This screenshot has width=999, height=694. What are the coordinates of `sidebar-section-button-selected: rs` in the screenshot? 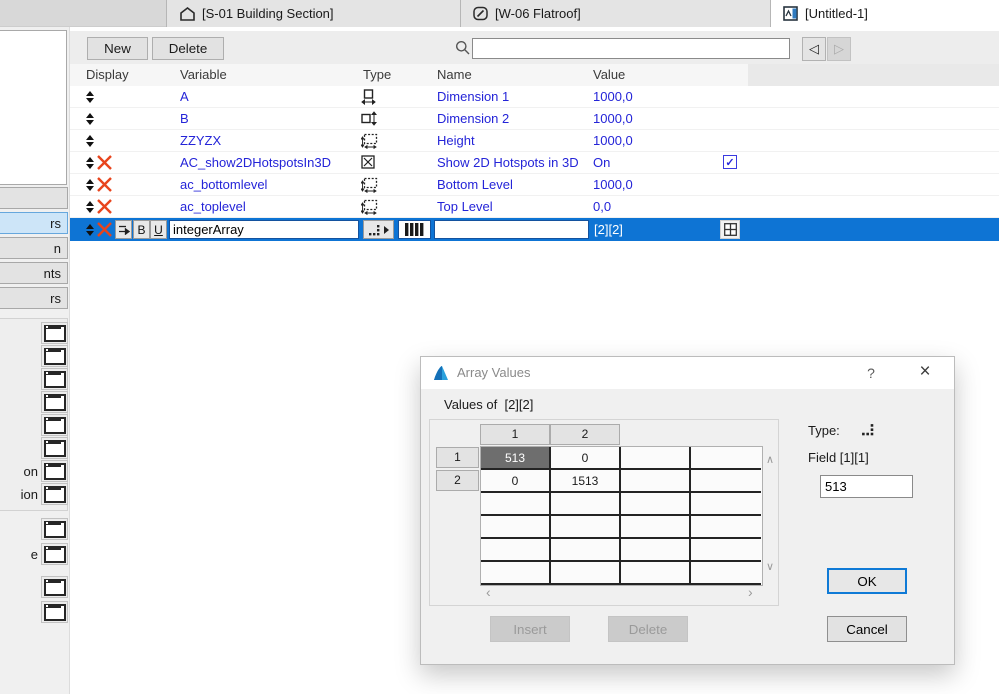 It's located at (34, 223).